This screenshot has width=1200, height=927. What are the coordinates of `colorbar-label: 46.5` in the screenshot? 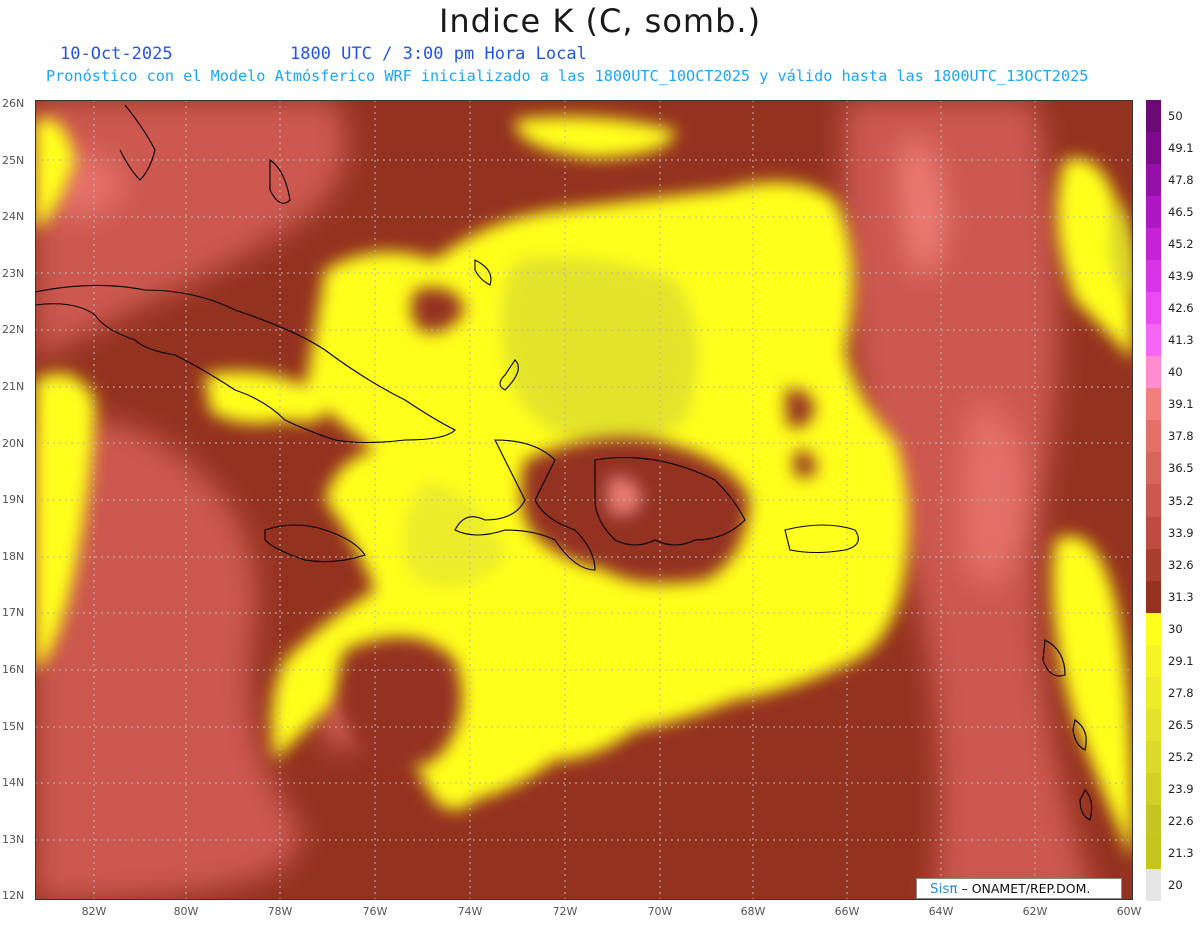 It's located at (1181, 212).